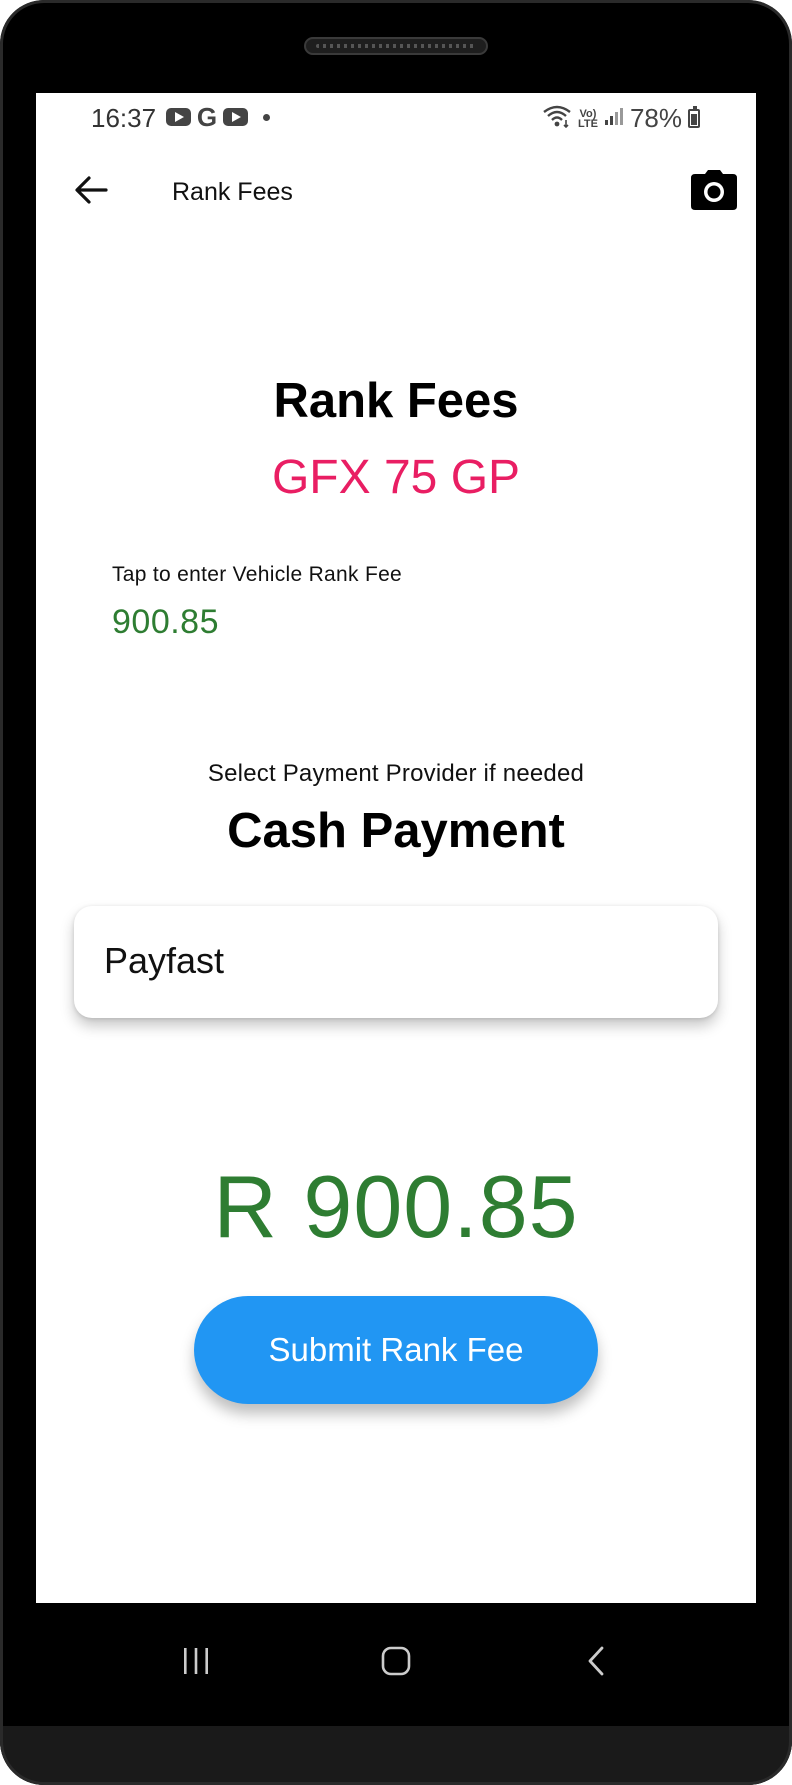 The height and width of the screenshot is (1785, 792). Describe the element at coordinates (396, 1206) in the screenshot. I see `total-amount-display: R 900.85` at that location.